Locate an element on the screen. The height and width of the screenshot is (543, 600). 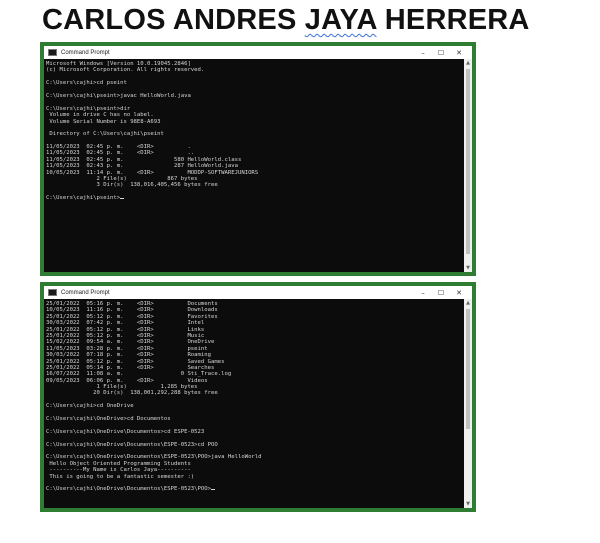
title-second-surname: HERRERA is located at coordinates (453, 20).